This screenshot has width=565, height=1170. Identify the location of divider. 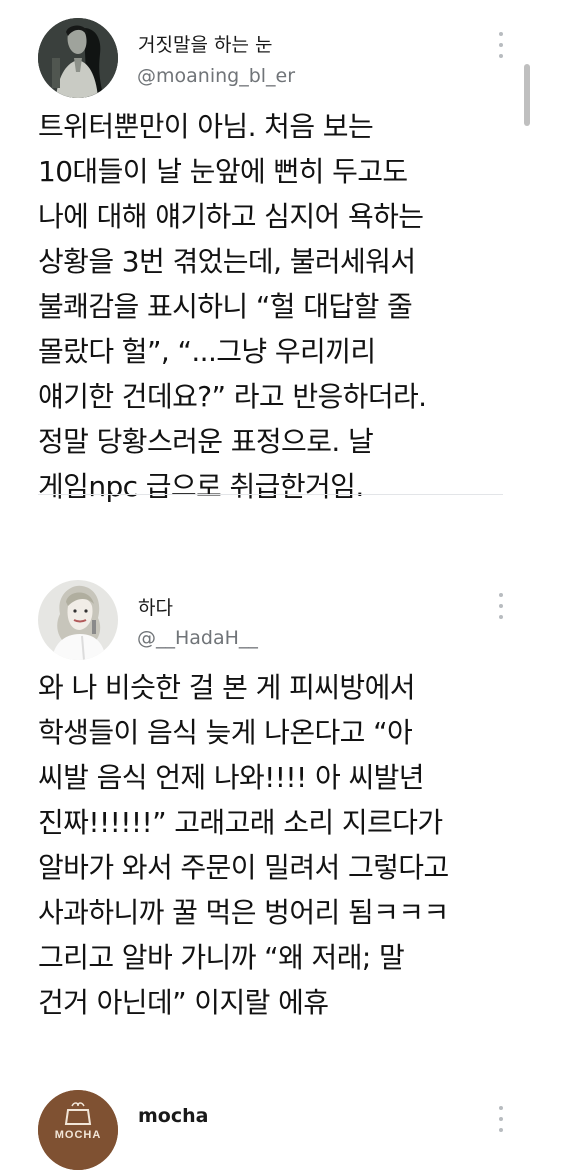
(270, 494).